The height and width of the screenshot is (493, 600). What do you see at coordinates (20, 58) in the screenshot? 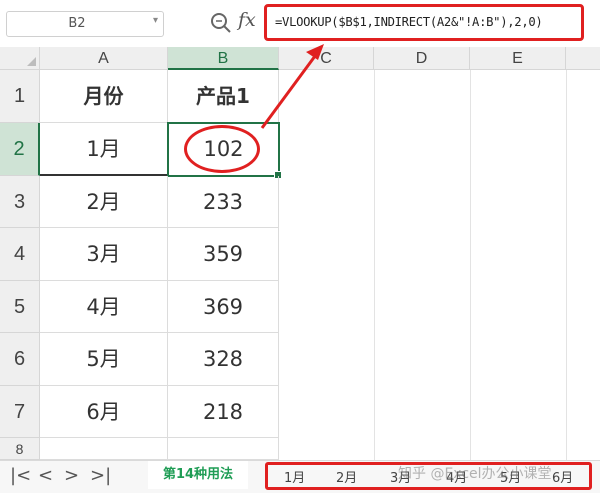
I see `select-all-corner` at bounding box center [20, 58].